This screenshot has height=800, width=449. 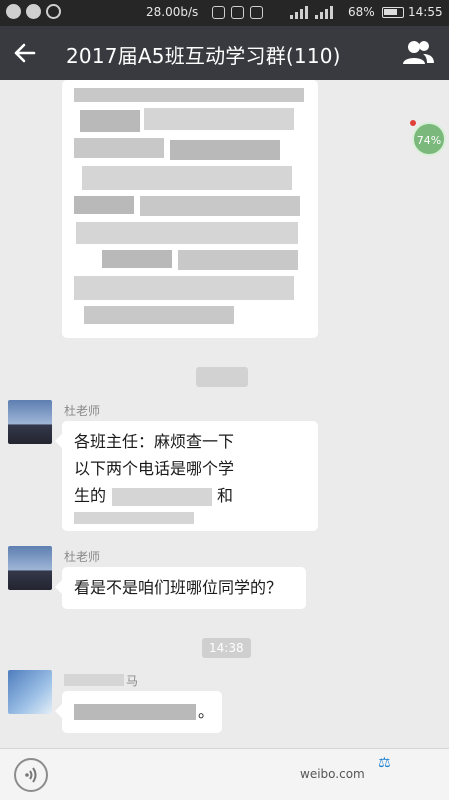 I want to click on watermark: weibo.com, so click(x=332, y=774).